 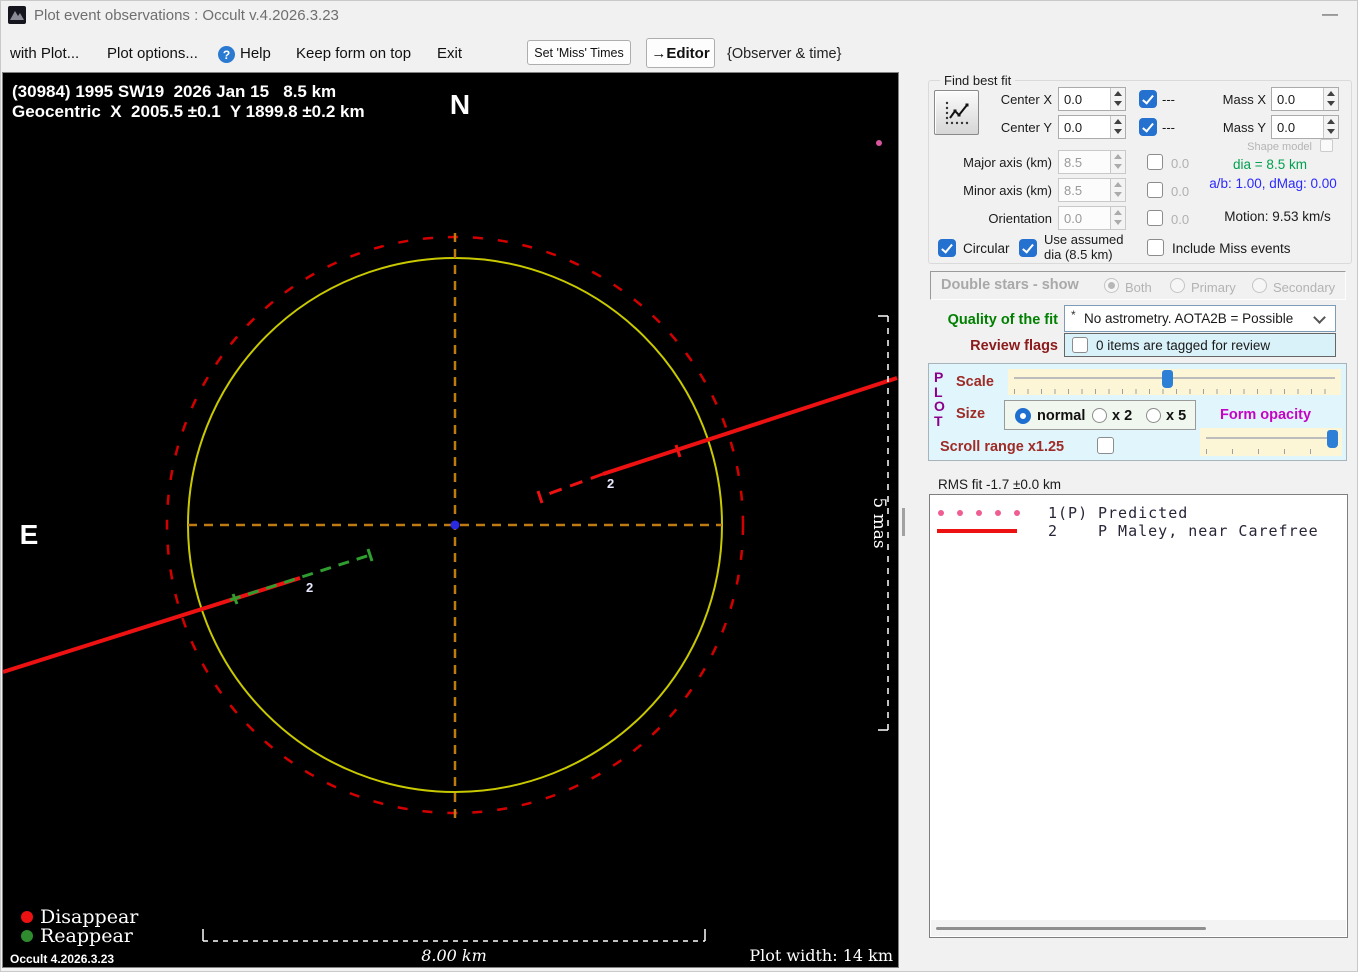 What do you see at coordinates (1143, 513) in the screenshot?
I see `legend-row1-name: Predicted` at bounding box center [1143, 513].